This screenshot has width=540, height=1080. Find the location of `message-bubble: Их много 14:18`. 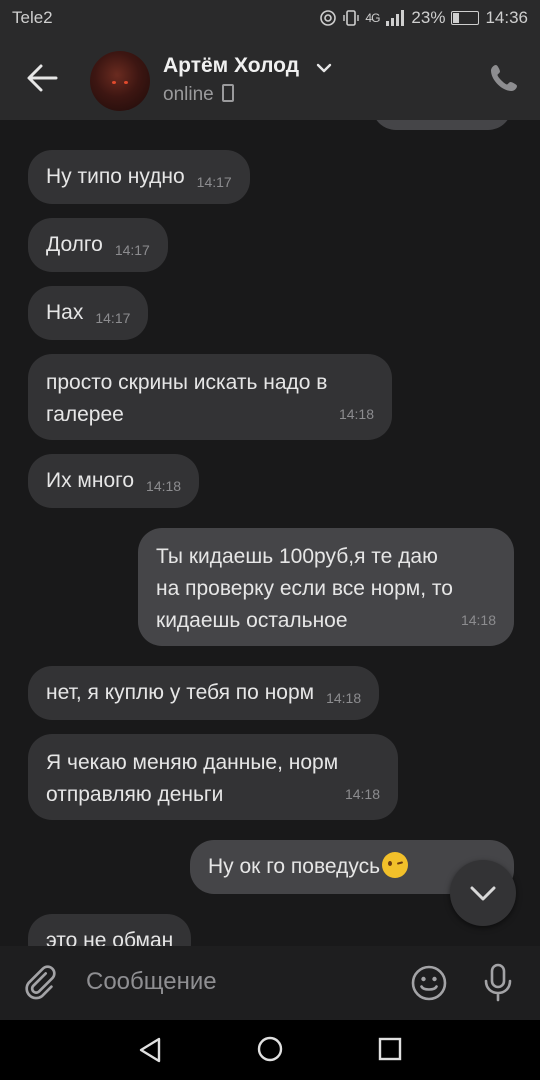

message-bubble: Их много 14:18 is located at coordinates (114, 481).